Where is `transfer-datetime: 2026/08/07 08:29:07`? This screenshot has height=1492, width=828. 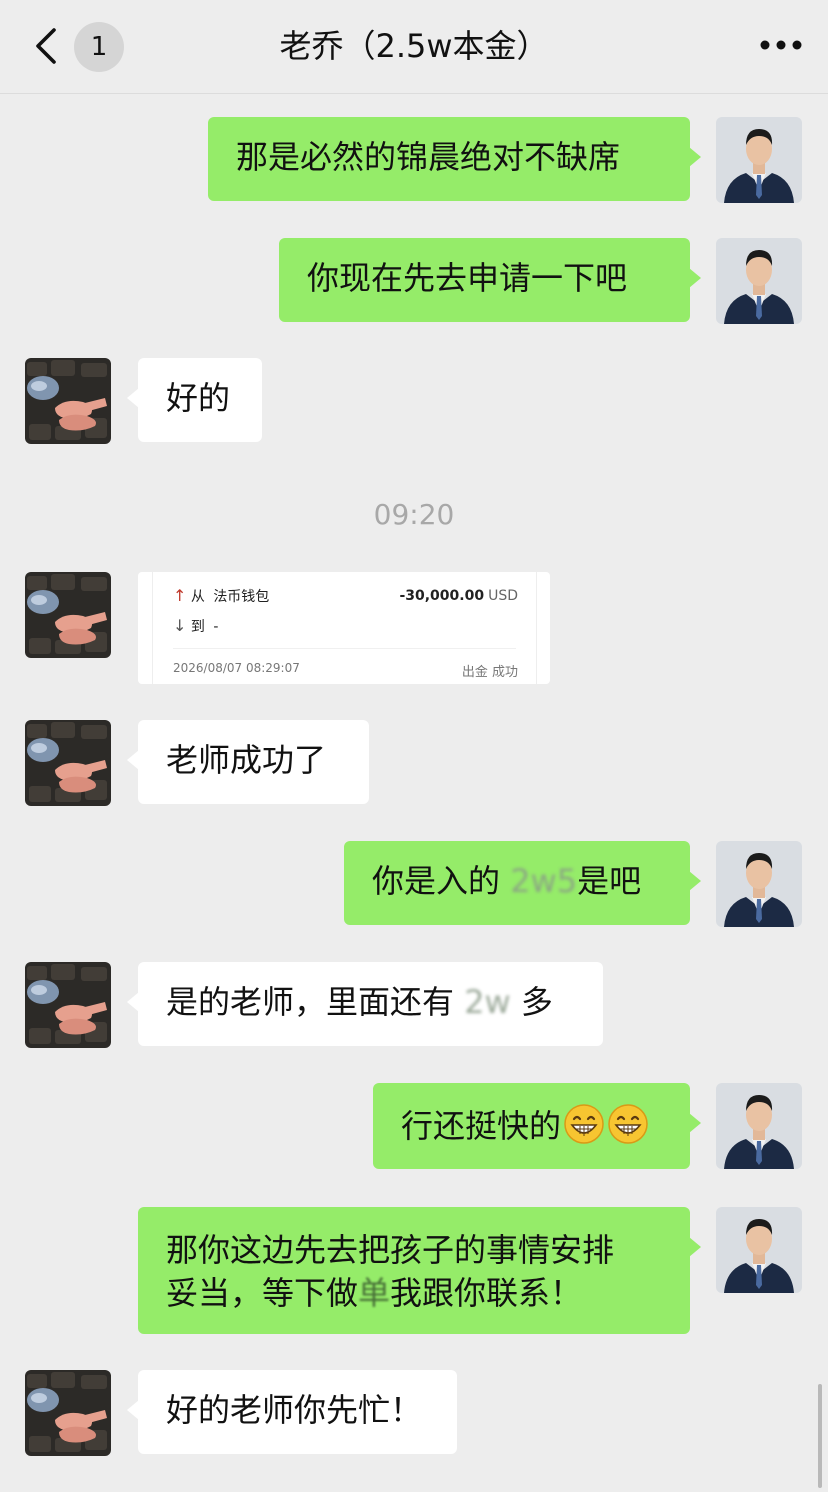
transfer-datetime: 2026/08/07 08:29:07 is located at coordinates (236, 668).